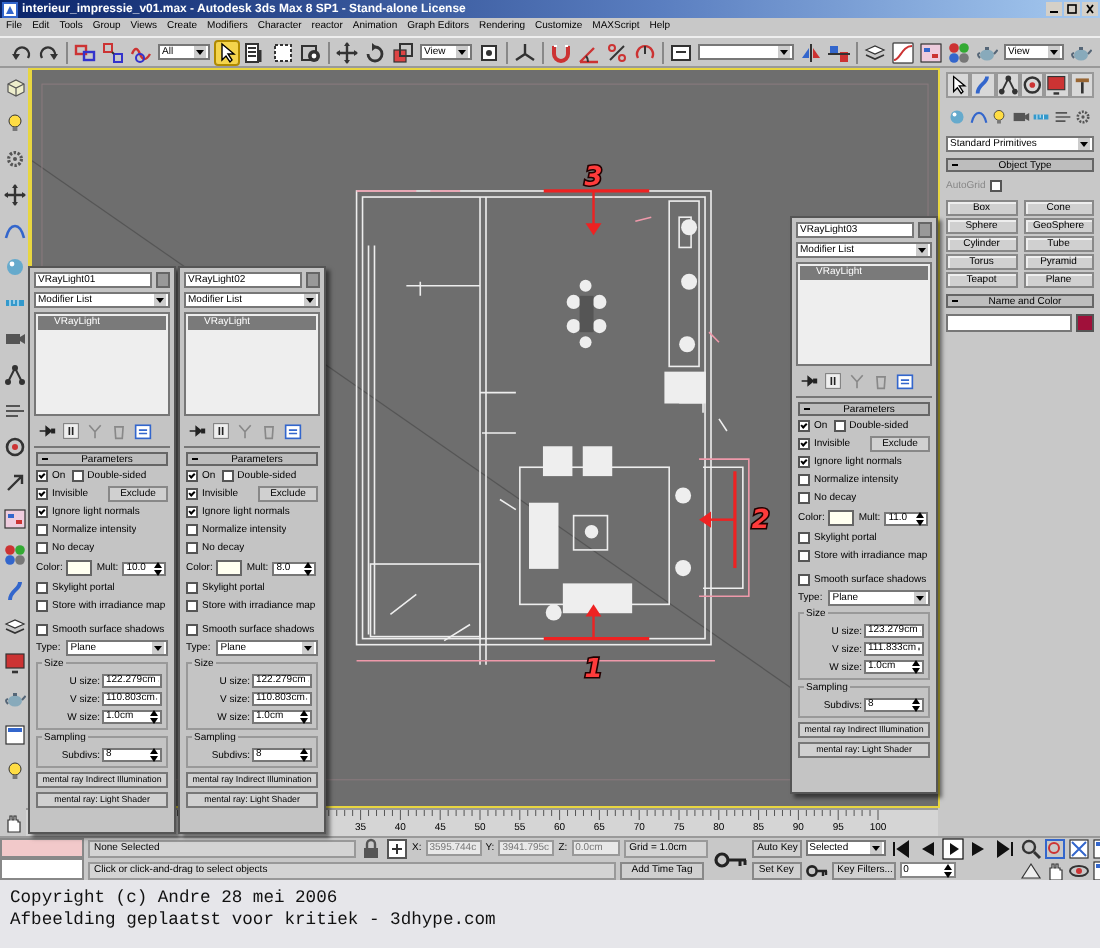 This screenshot has height=948, width=1100. Describe the element at coordinates (1072, 9) in the screenshot. I see `maximize-icon` at that location.